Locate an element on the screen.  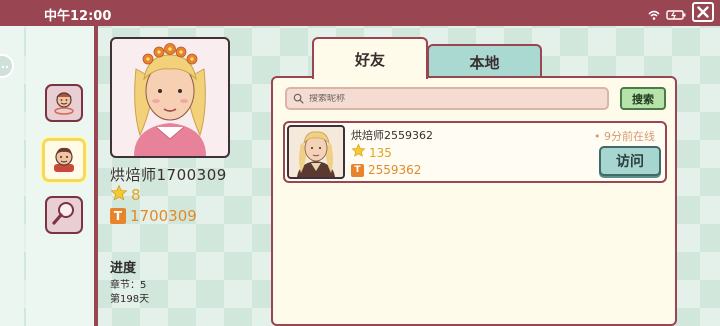
close-icon is located at coordinates (703, 12).